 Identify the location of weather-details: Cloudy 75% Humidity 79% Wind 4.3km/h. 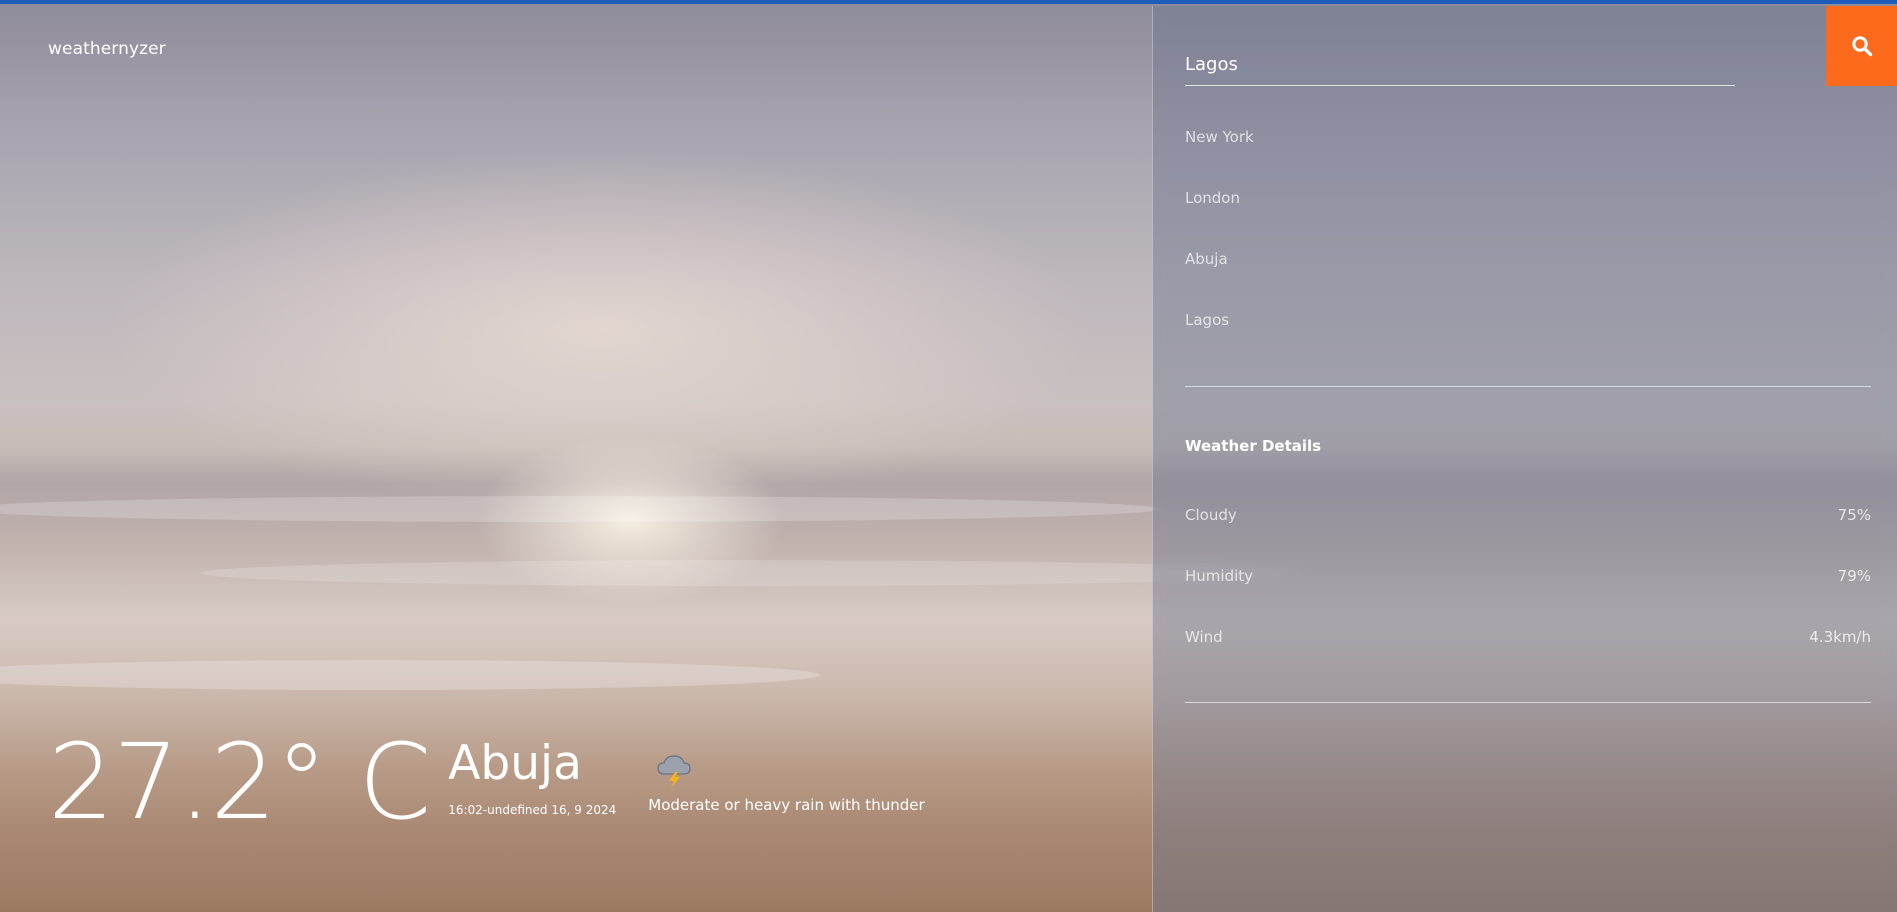
(1528, 597).